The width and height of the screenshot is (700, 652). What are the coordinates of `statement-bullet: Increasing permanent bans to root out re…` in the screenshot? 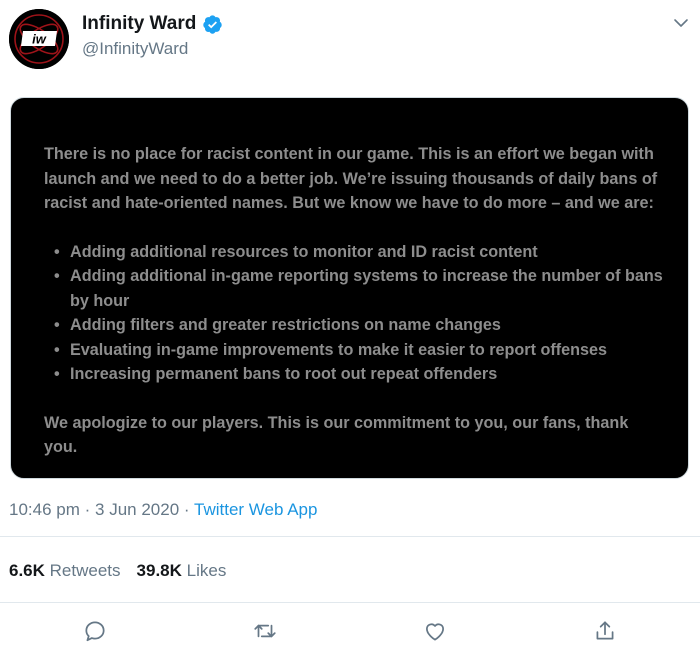 It's located at (354, 374).